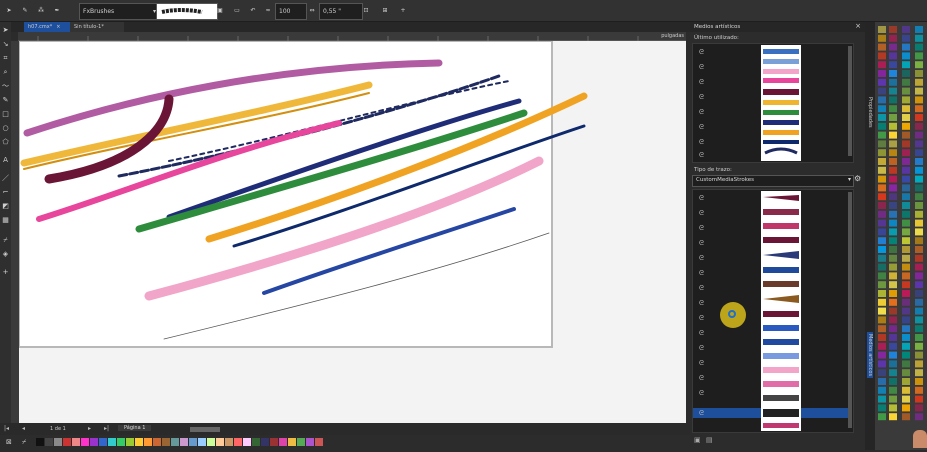  I want to click on add-tool-icon: +, so click(5, 272).